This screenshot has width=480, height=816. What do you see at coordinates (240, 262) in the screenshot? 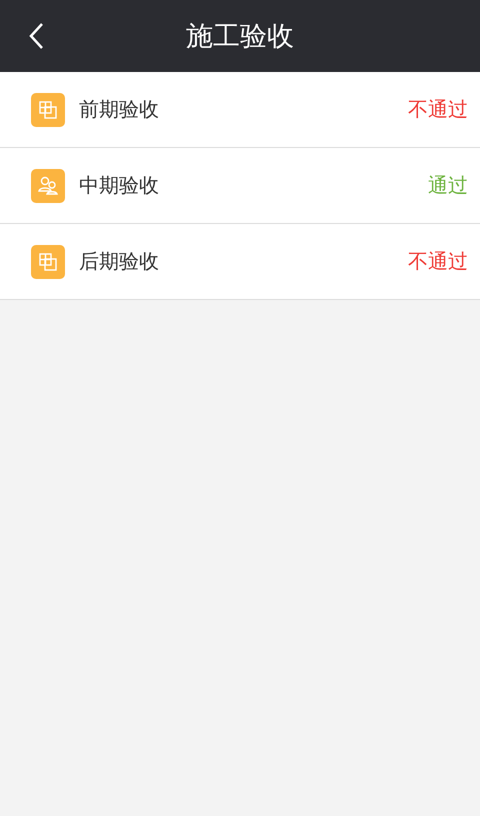
I see `list-item: 后期验收 不通过` at bounding box center [240, 262].